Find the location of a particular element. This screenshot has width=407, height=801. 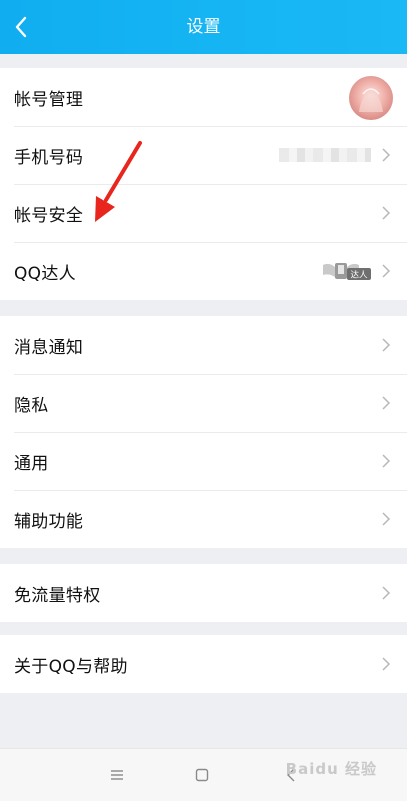

row-label: 帐号管理 is located at coordinates (49, 99).